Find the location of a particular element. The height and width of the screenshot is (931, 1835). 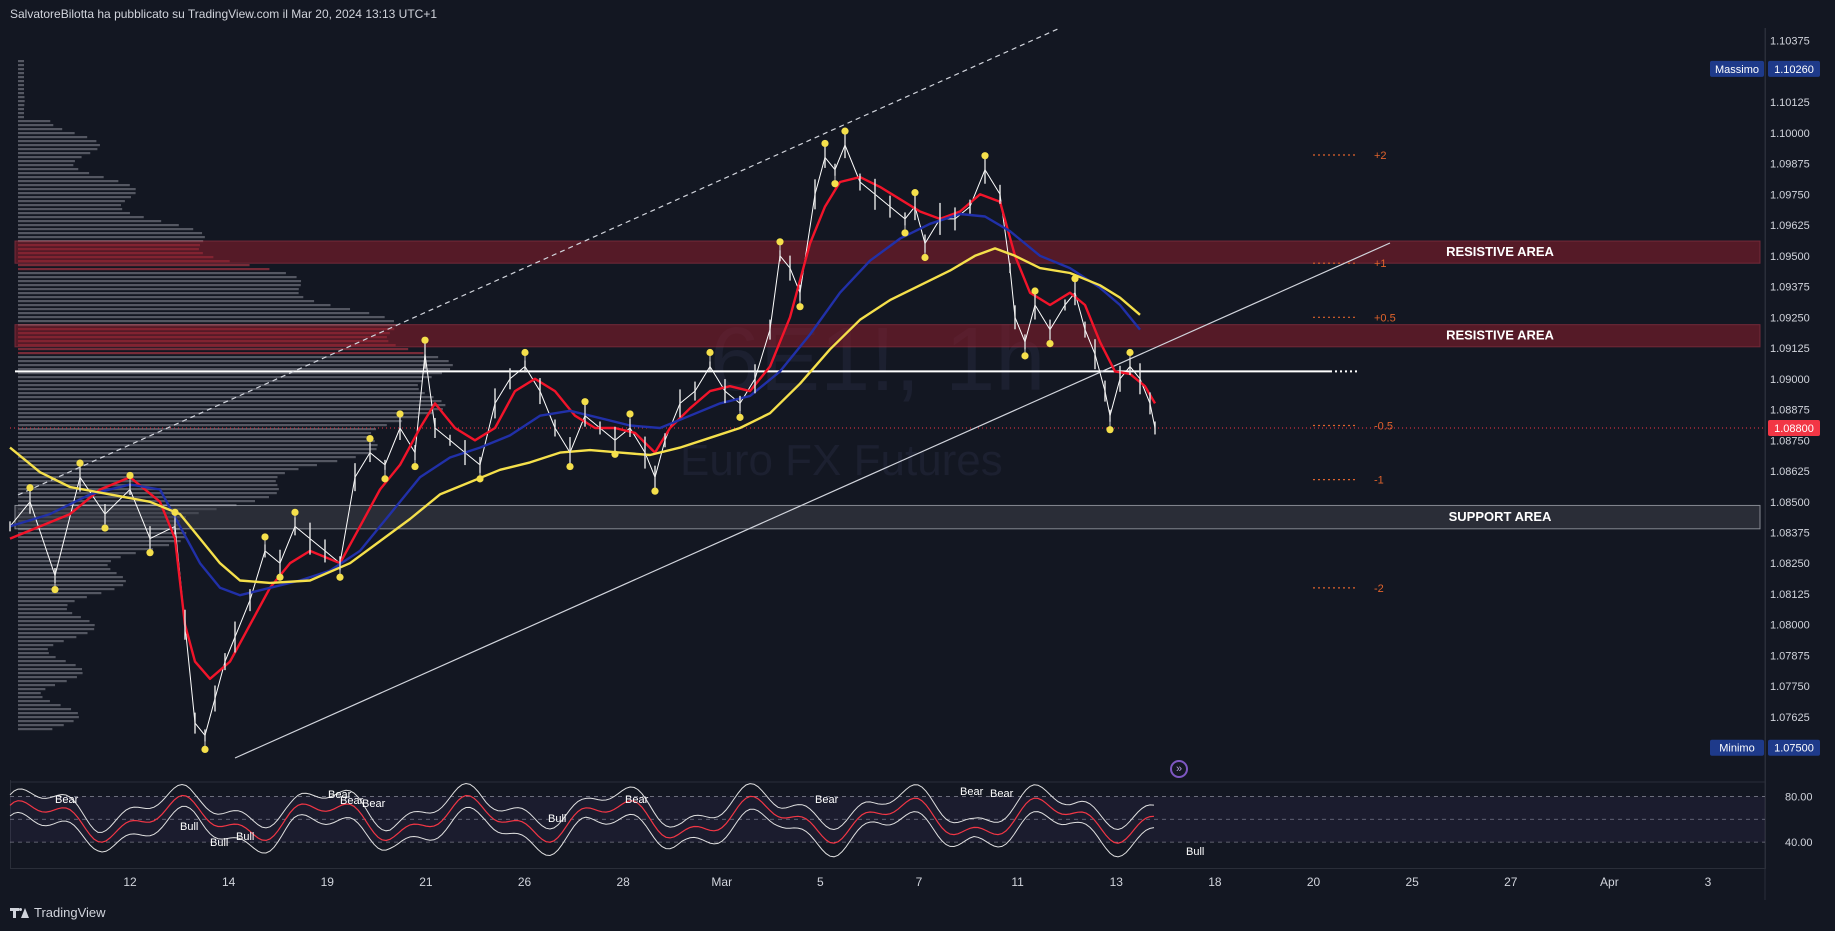

fib-level-label: +0.5 is located at coordinates (1385, 318).